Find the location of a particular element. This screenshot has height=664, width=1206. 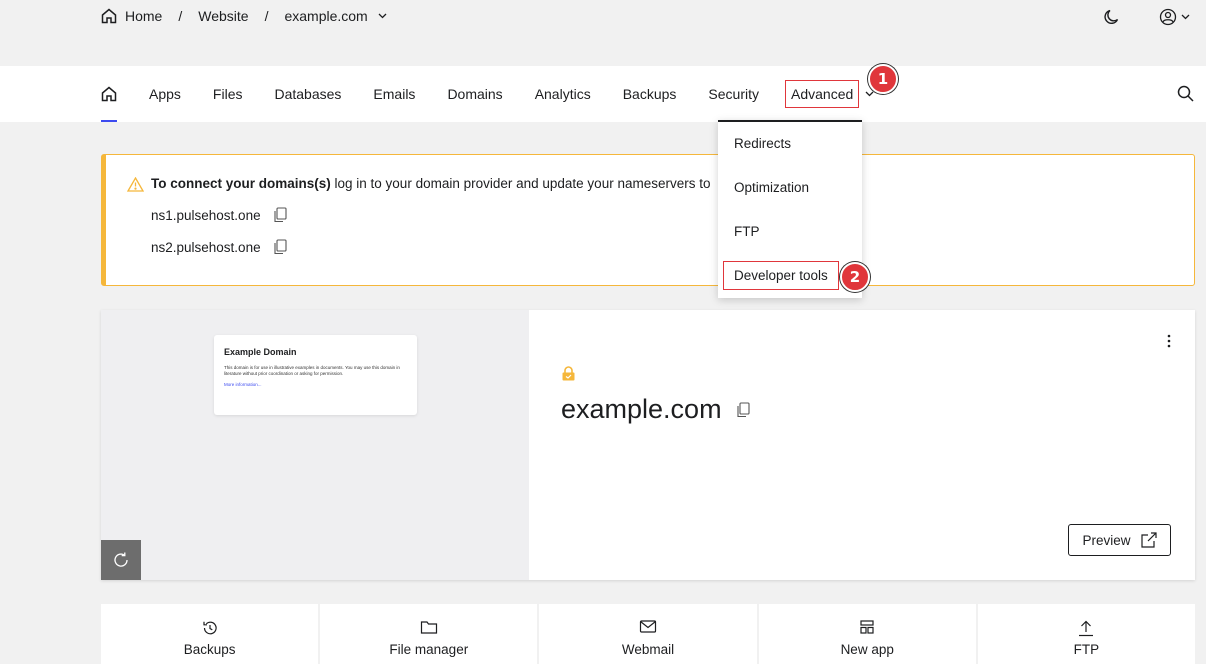

alert-message-bold: To connect your domains(s) is located at coordinates (241, 183).